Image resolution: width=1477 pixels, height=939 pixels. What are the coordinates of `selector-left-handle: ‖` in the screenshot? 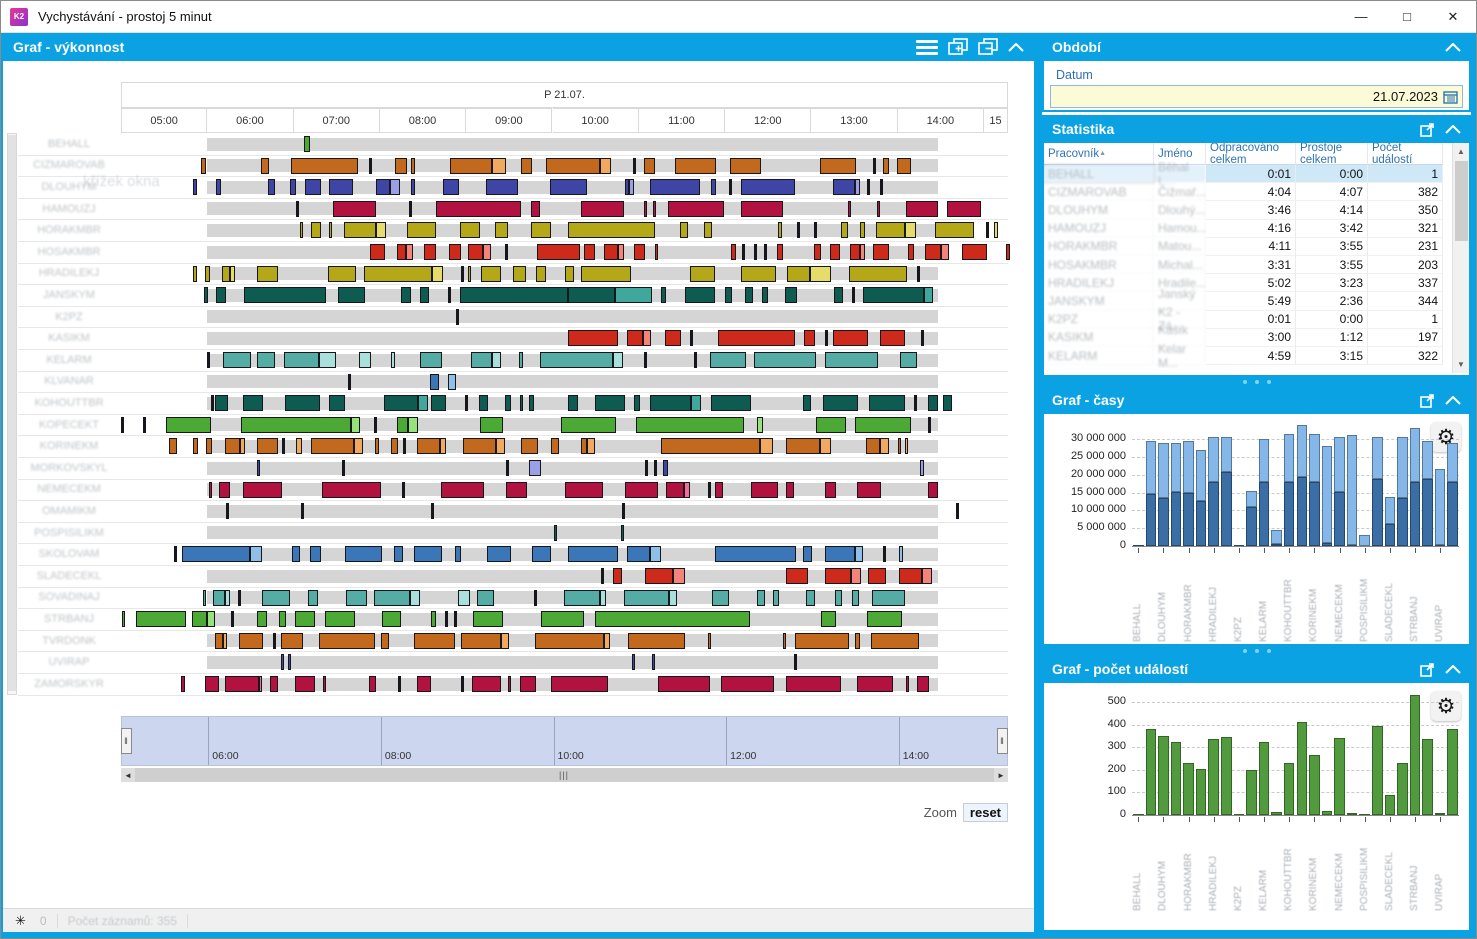 It's located at (126, 741).